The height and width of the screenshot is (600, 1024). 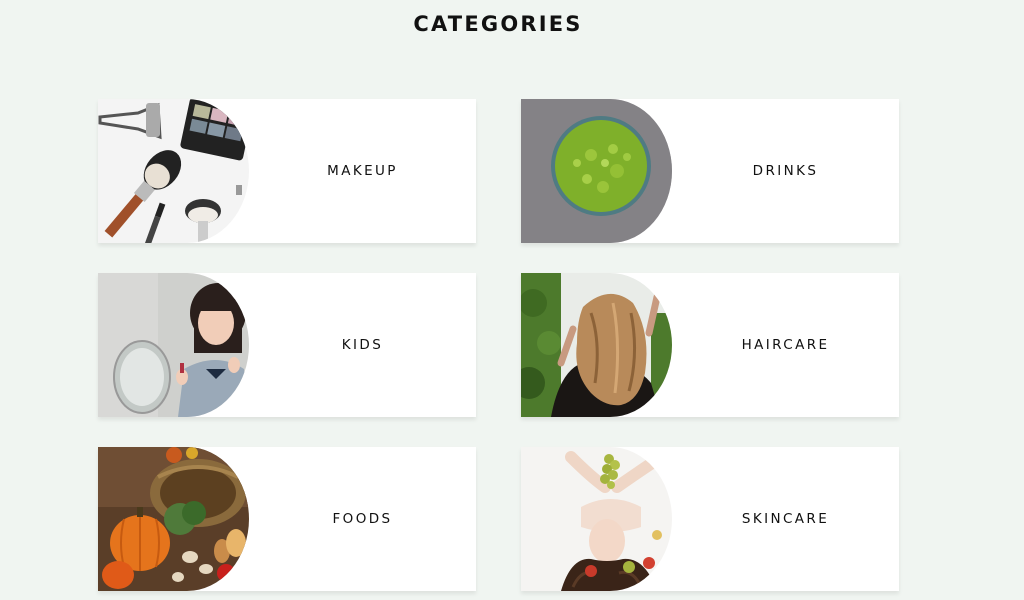 I want to click on wavy-hair-image, so click(x=596, y=345).